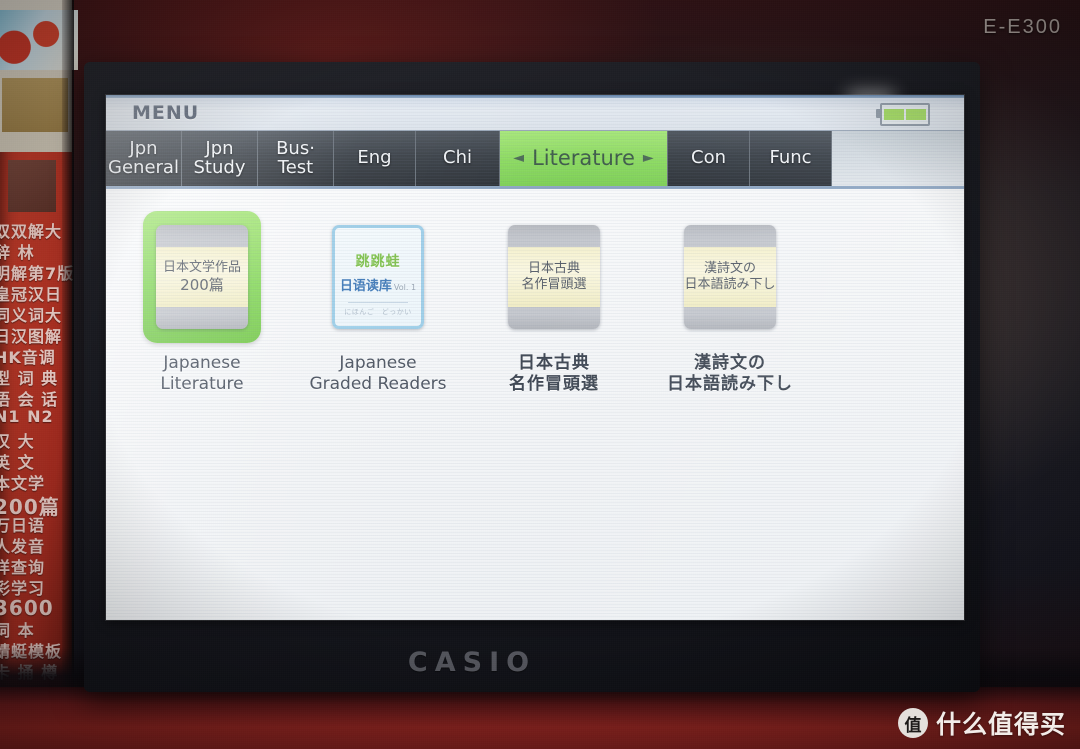 The image size is (1080, 749). I want to click on tab-eng: Eng, so click(375, 158).